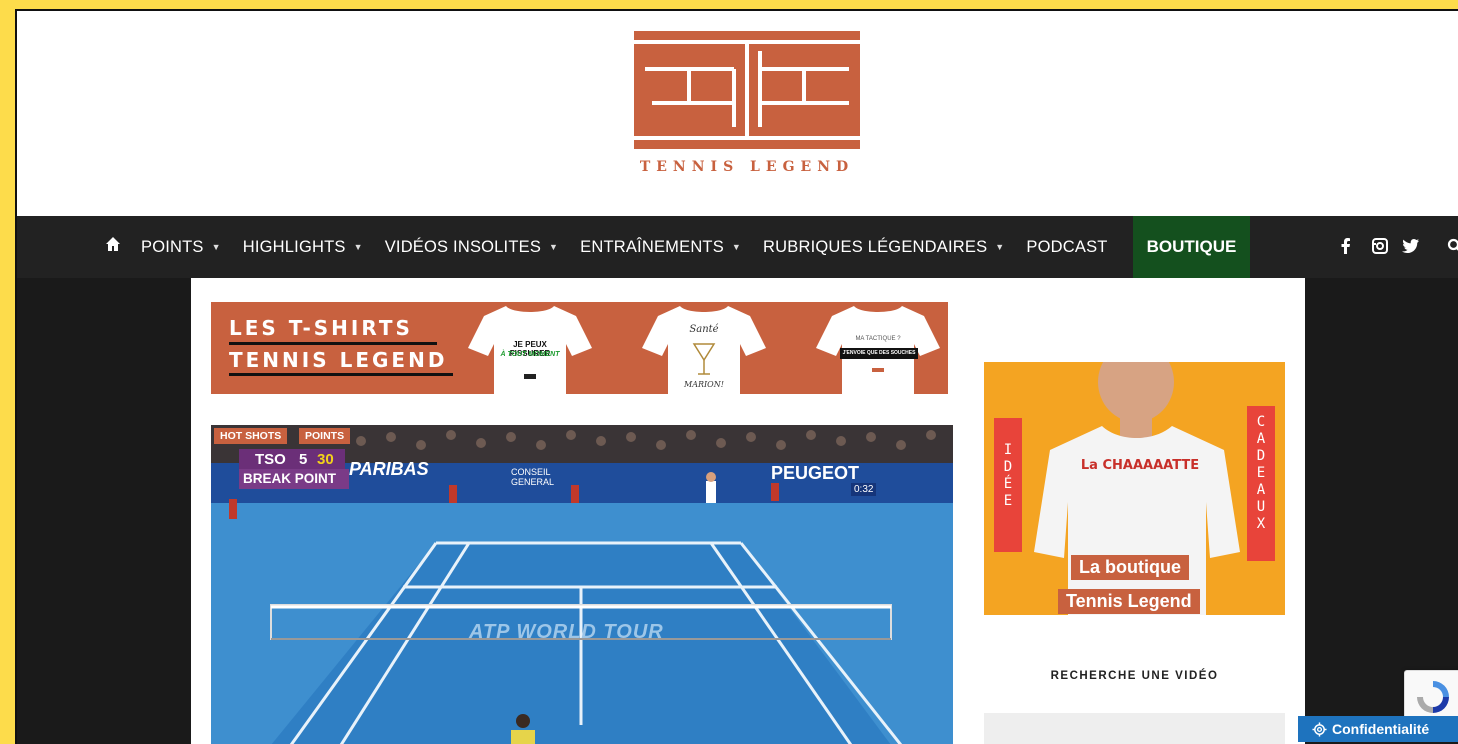 This screenshot has height=744, width=1458. Describe the element at coordinates (303, 459) in the screenshot. I see `score-games: 5` at that location.